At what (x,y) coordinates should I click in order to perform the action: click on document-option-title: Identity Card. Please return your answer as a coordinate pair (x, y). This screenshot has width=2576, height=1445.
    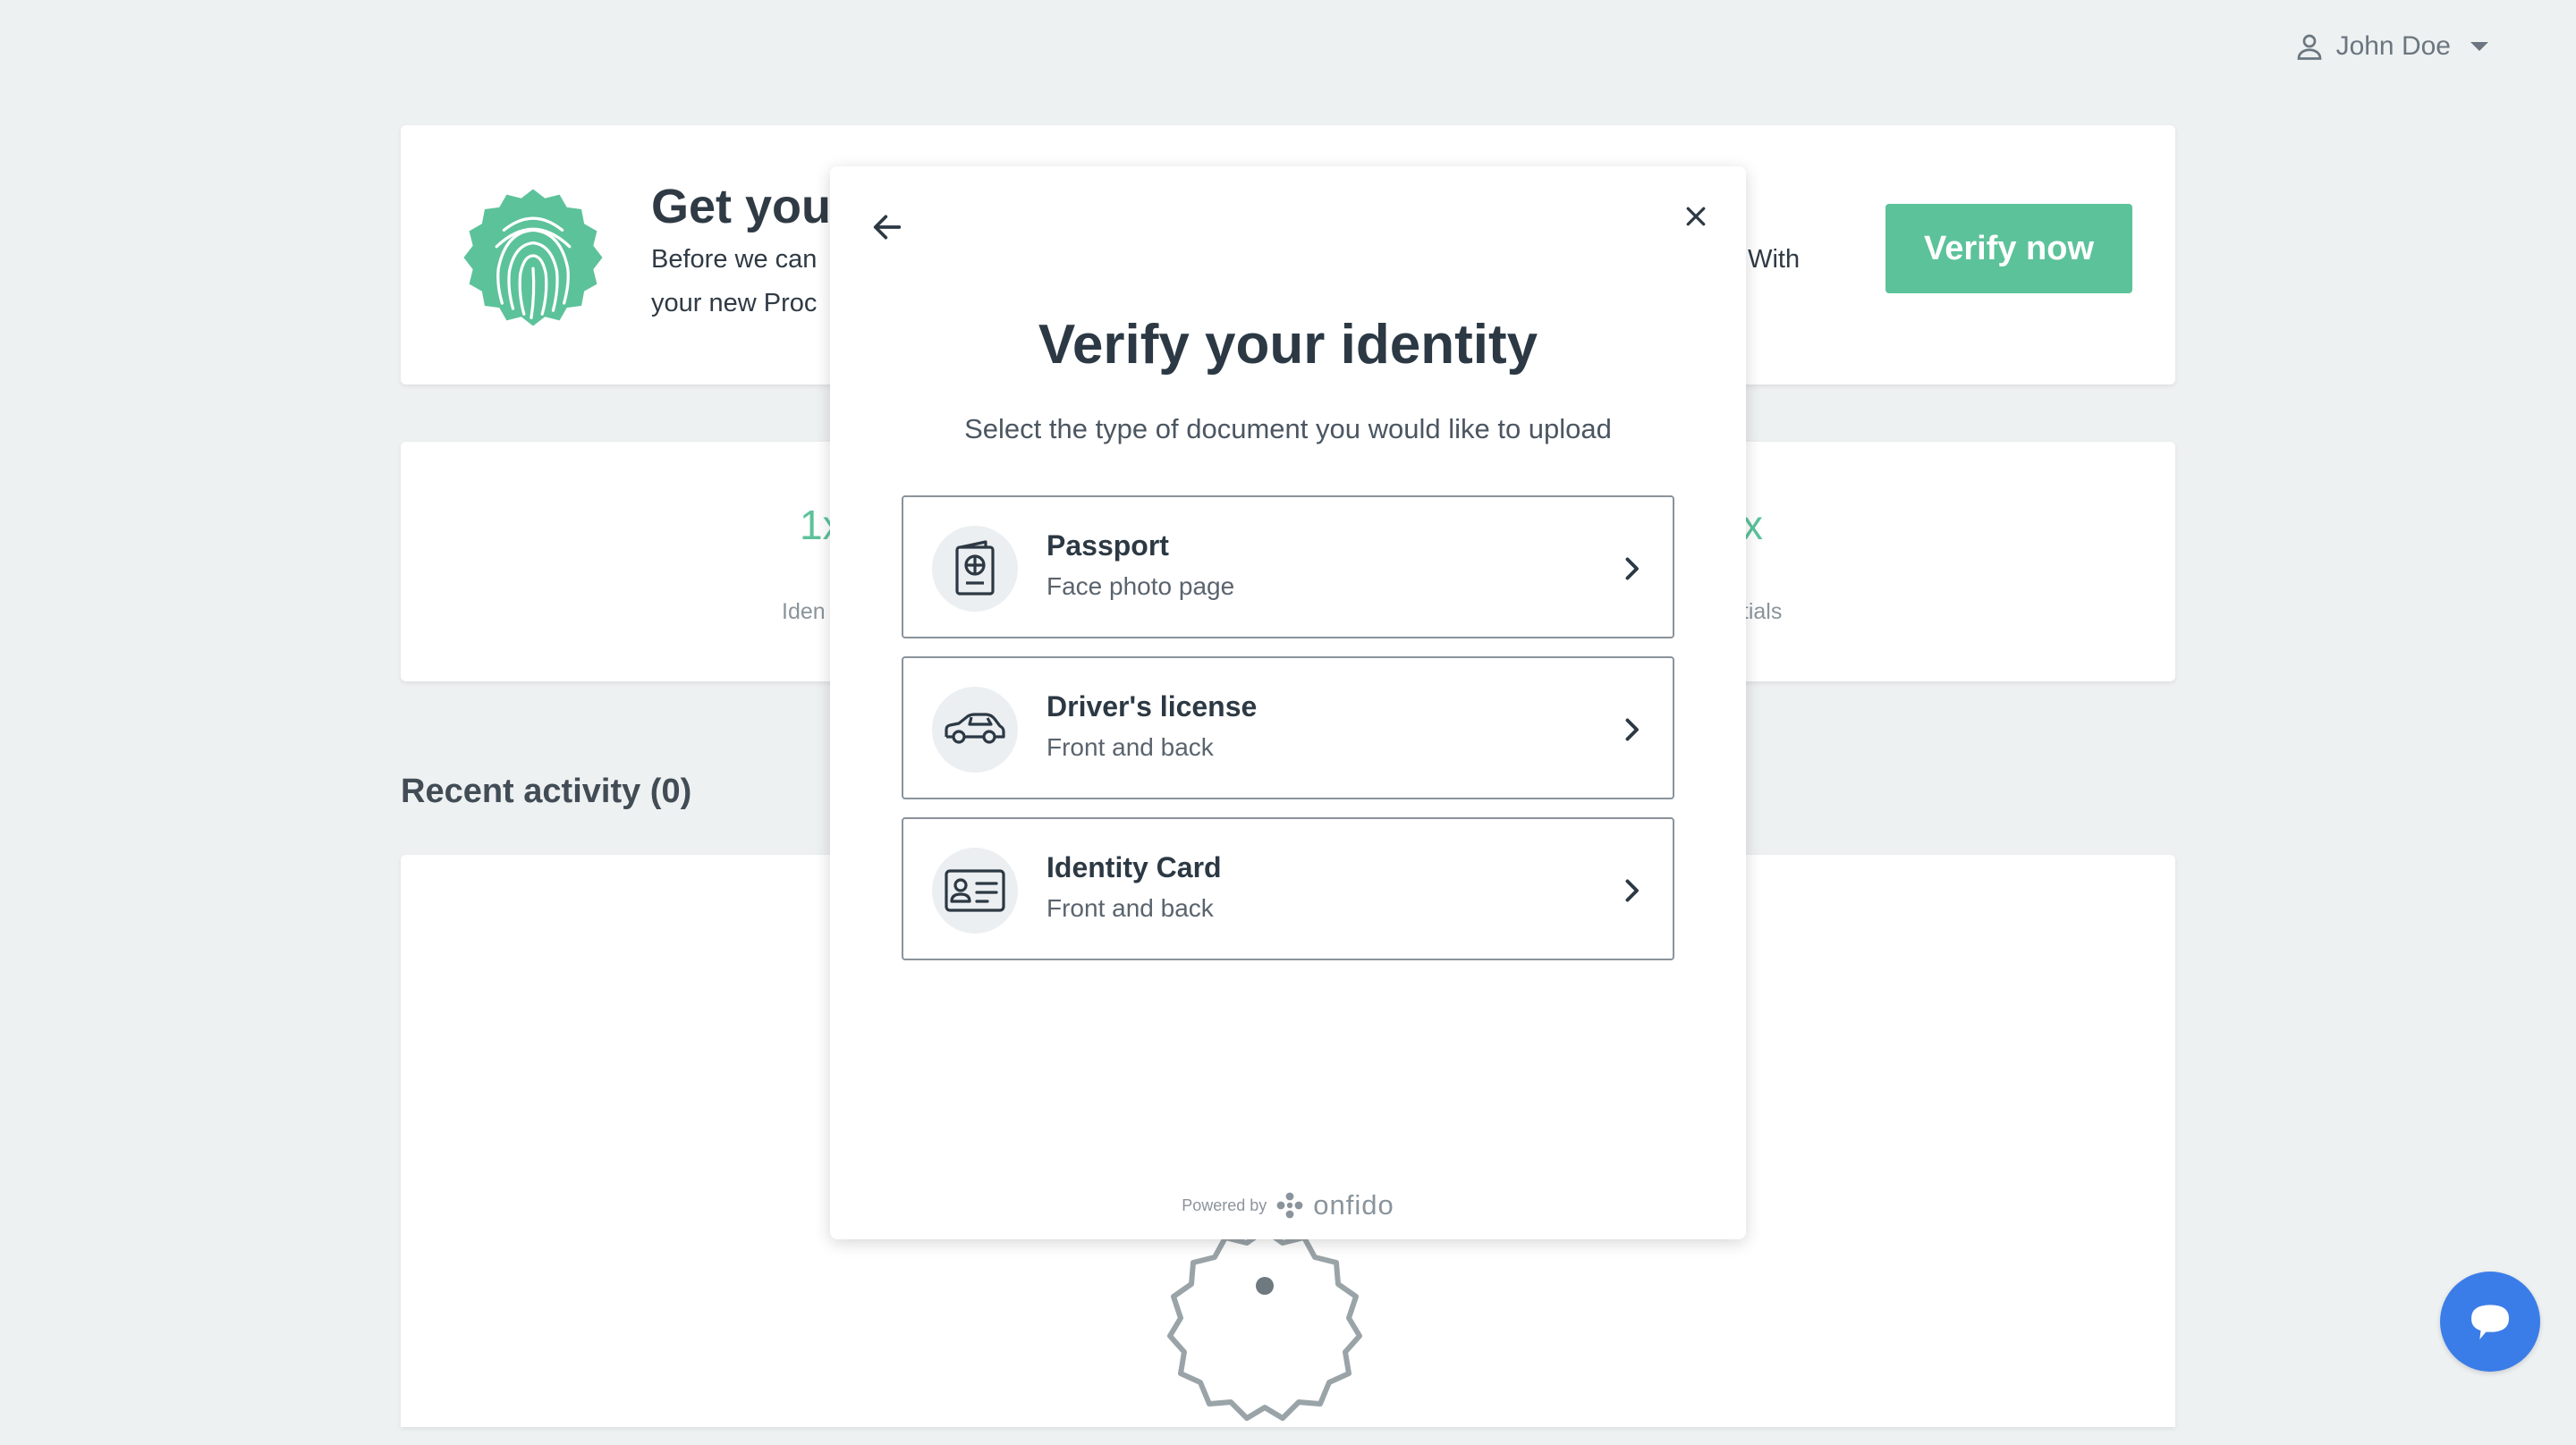
    Looking at the image, I should click on (1134, 867).